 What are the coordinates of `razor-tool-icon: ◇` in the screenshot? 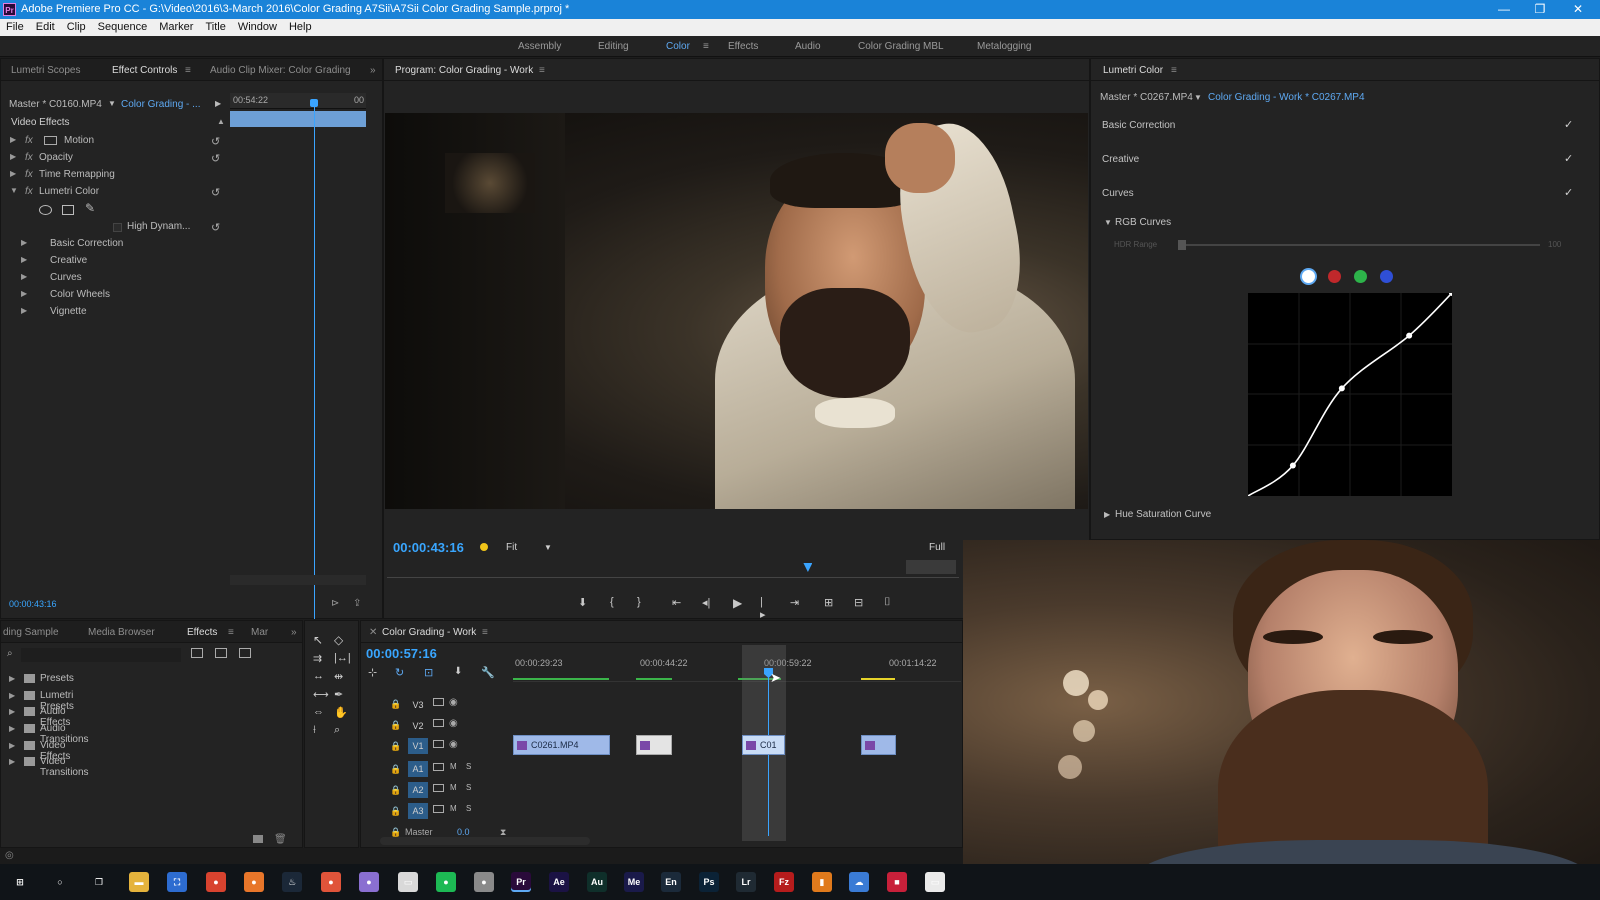 It's located at (338, 640).